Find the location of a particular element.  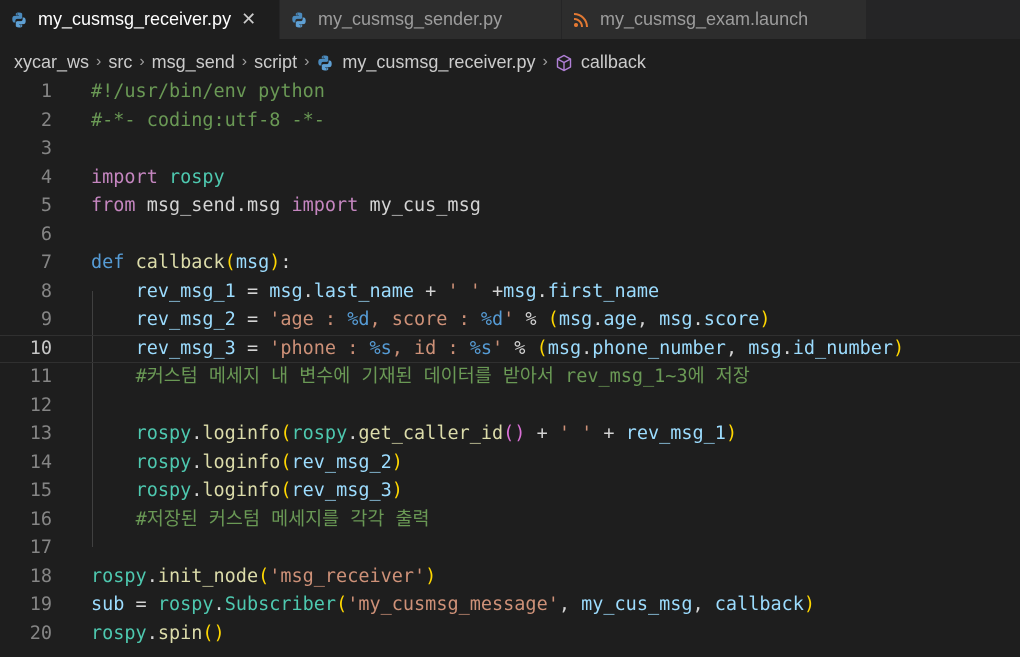

code-line: 1 #!/usr/bin/env python is located at coordinates (510, 92).